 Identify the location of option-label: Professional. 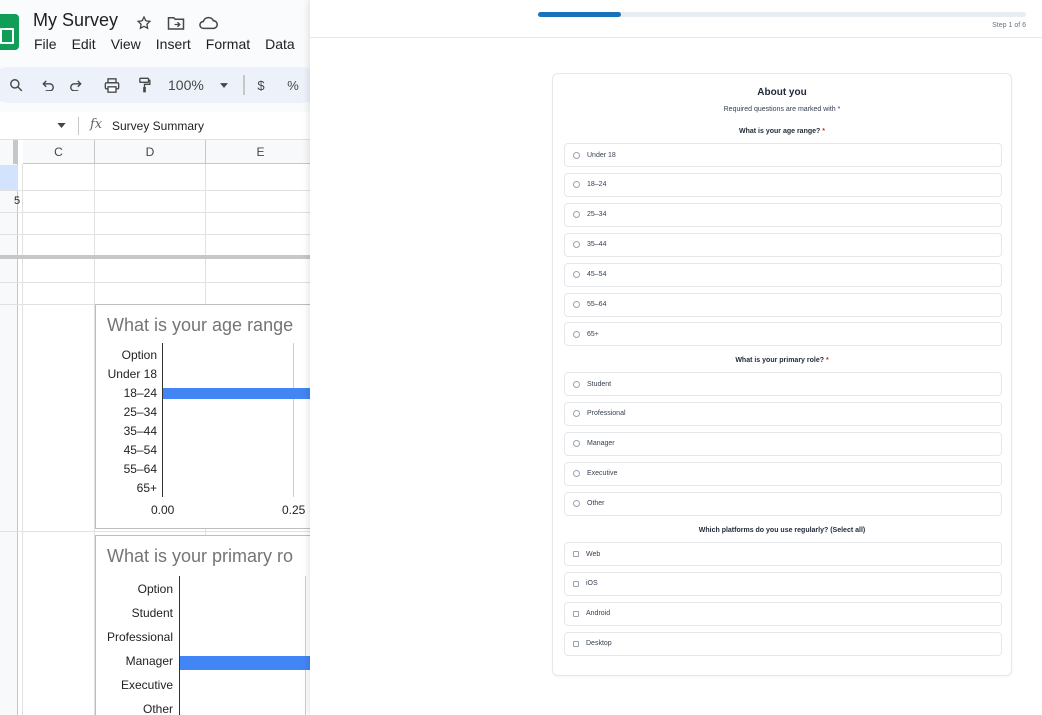
(606, 414).